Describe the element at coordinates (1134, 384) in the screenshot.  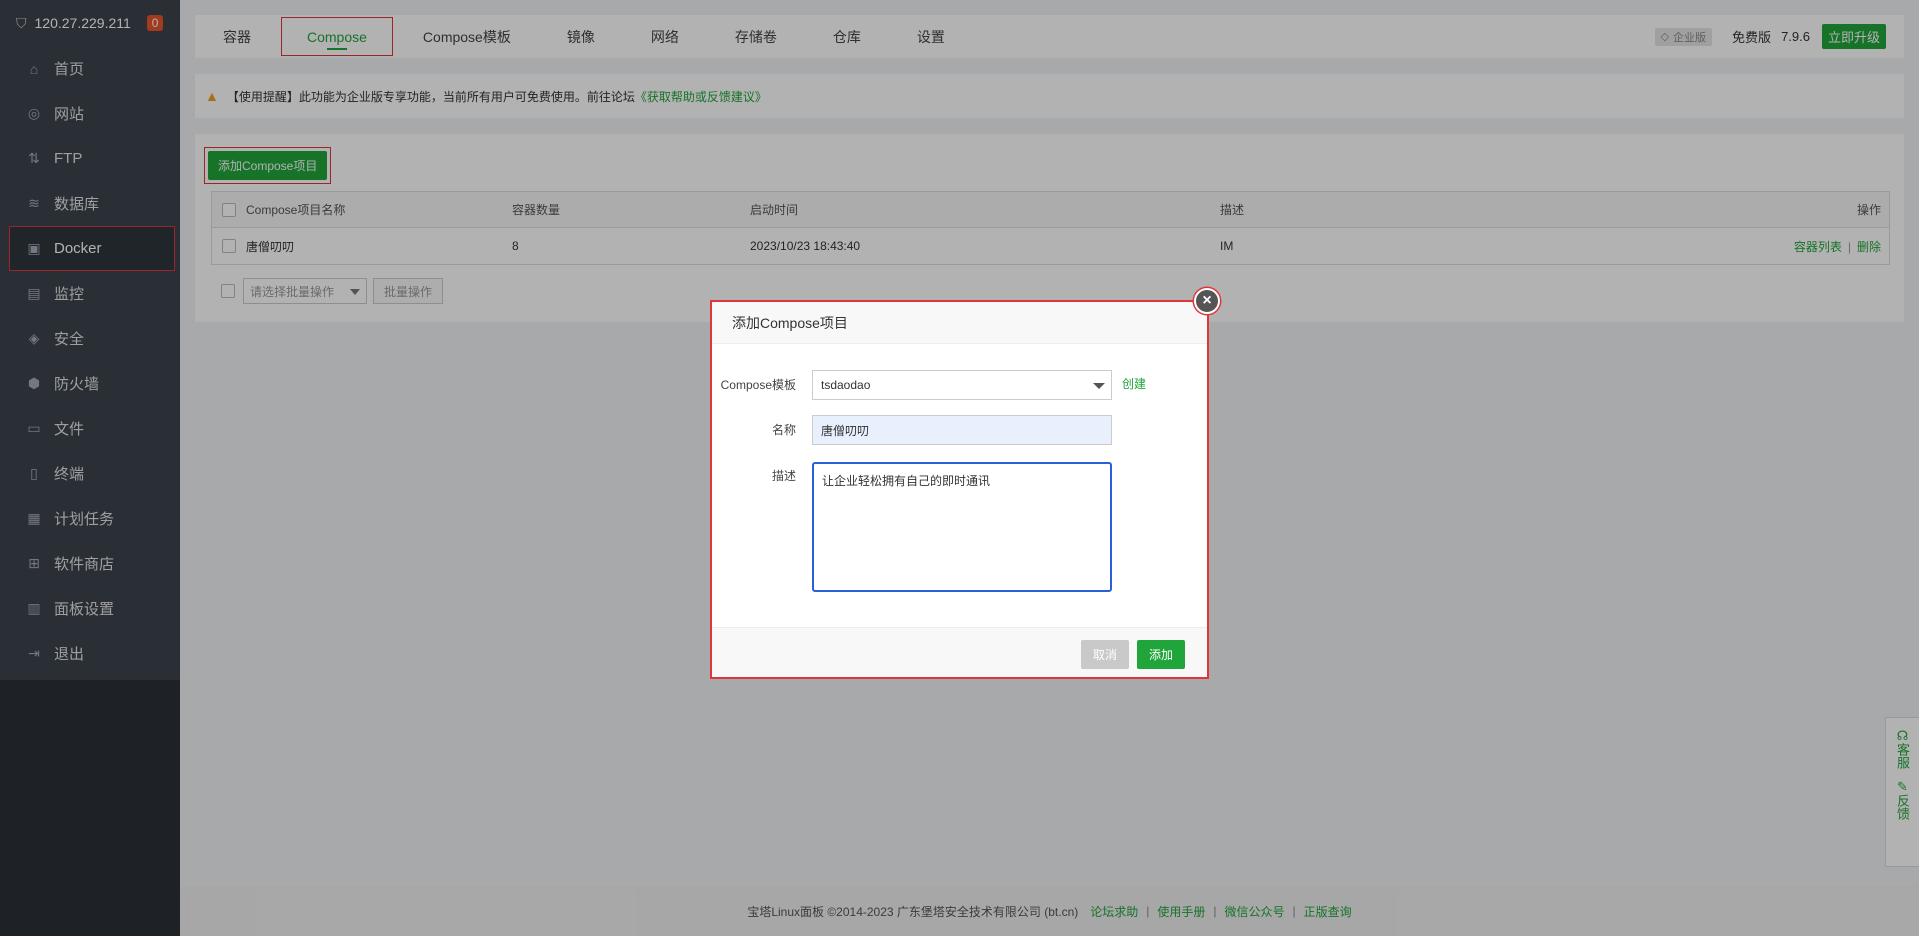
I see `create-template-link: 创建` at that location.